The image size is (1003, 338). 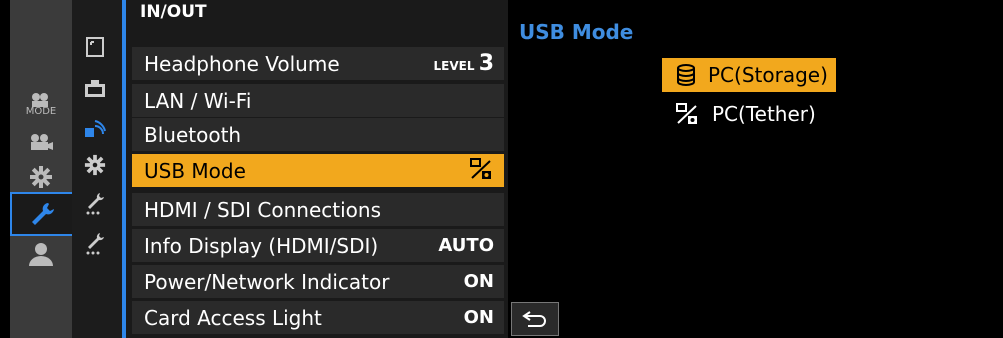 I want to click on sub-tab-column, so click(x=97, y=169).